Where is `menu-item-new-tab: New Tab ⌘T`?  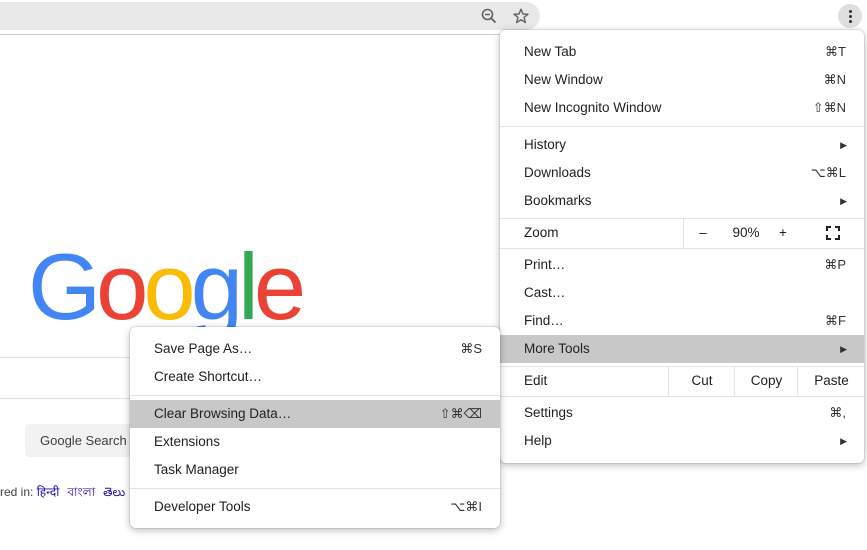 menu-item-new-tab: New Tab ⌘T is located at coordinates (682, 52).